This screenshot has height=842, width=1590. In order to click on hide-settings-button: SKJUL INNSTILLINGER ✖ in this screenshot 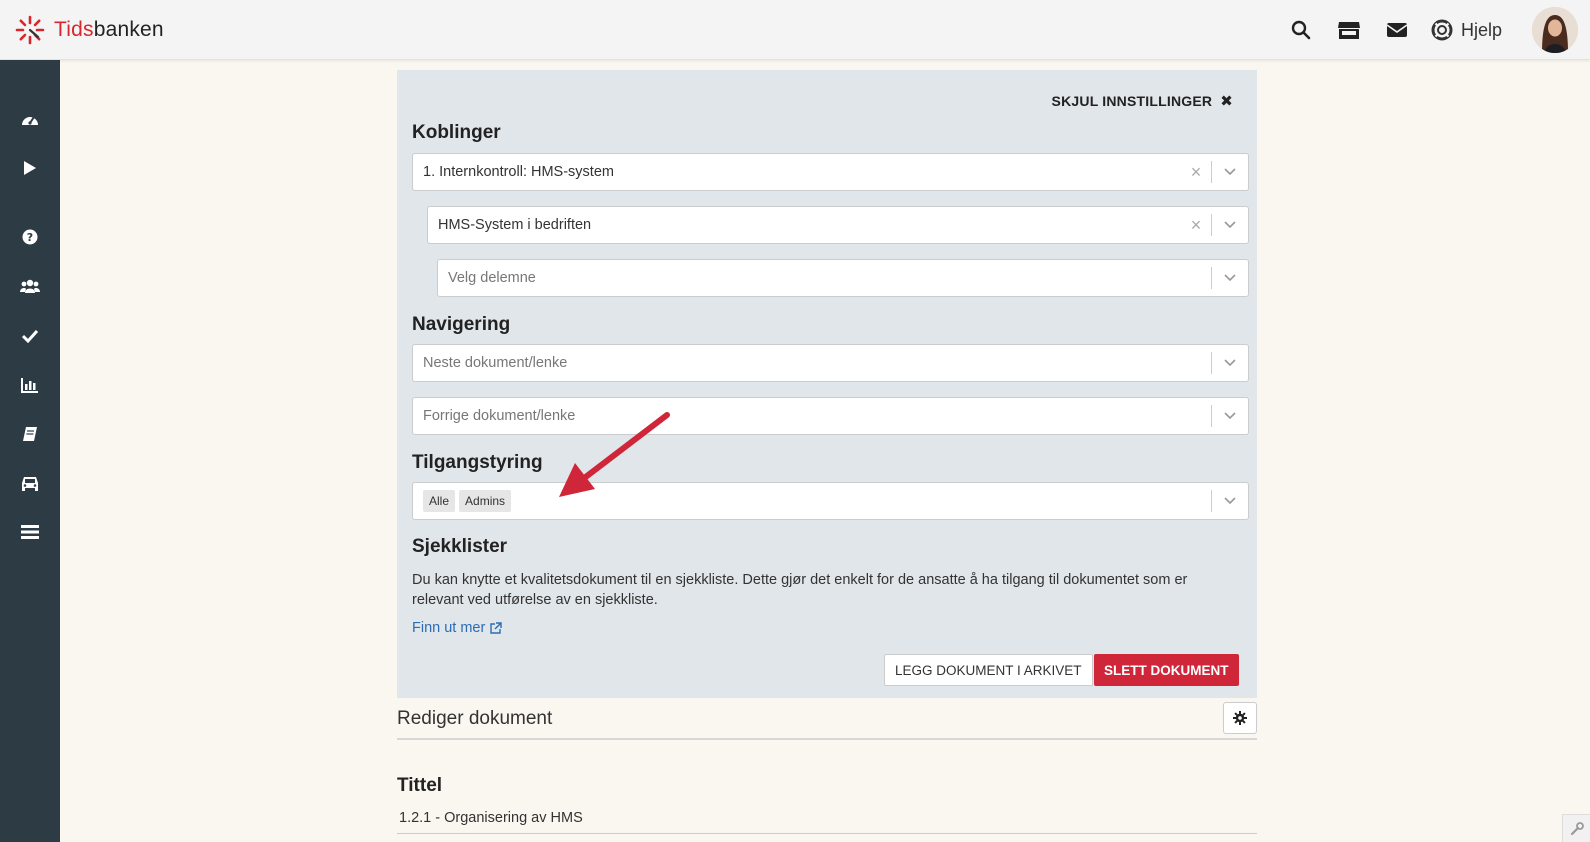, I will do `click(1142, 101)`.